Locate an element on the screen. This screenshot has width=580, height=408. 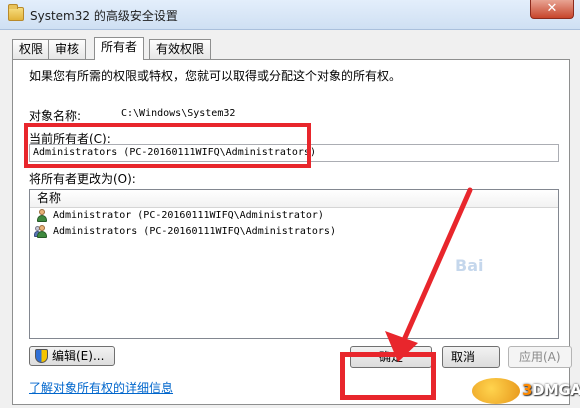
object-name-label: 对象名称: is located at coordinates (55, 116).